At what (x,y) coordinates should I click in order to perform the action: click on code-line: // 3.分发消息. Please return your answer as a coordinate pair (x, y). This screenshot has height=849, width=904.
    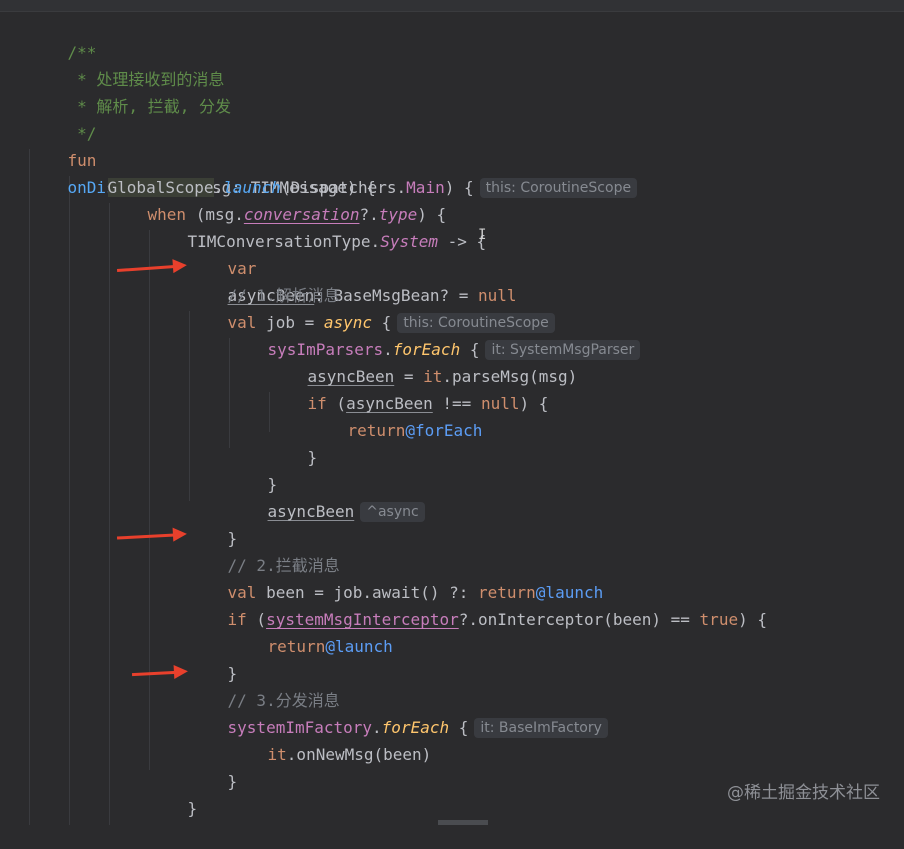
    Looking at the image, I should click on (264, 685).